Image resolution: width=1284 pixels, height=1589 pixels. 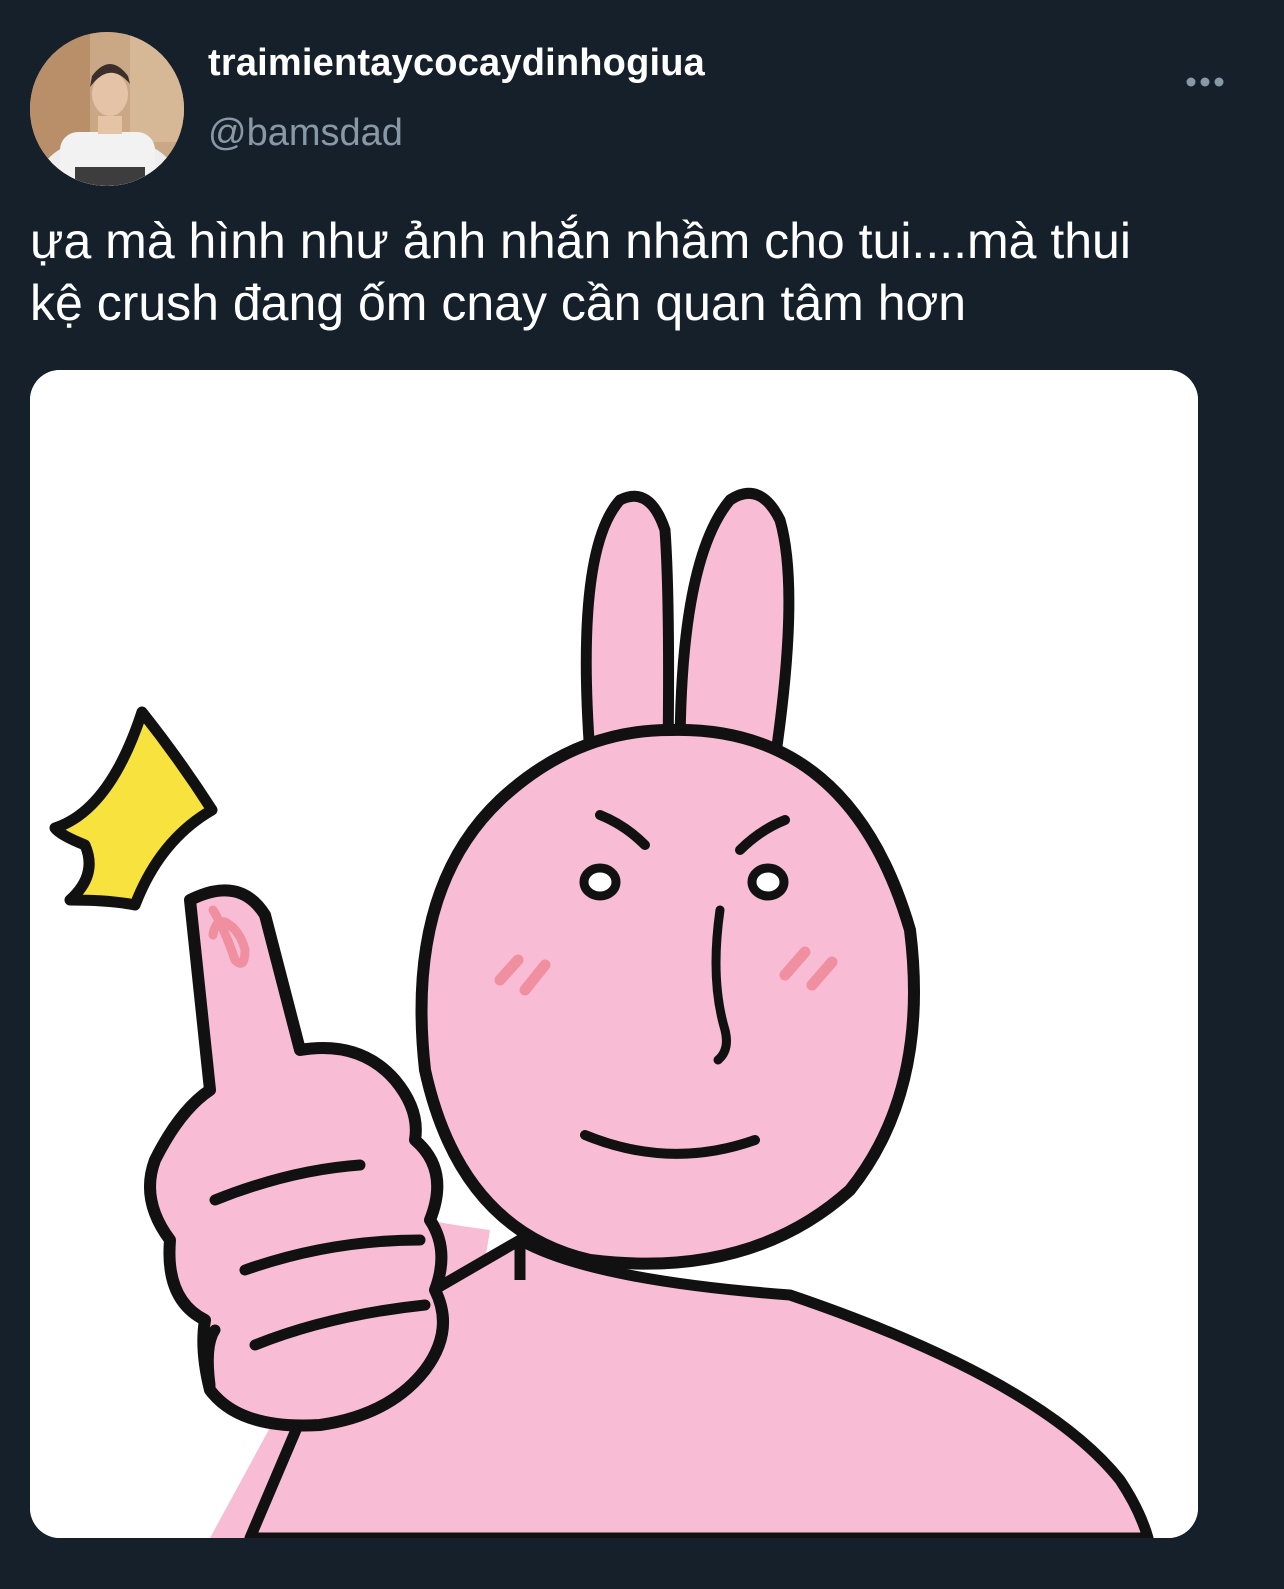 I want to click on avatar-photo-icon, so click(x=107, y=109).